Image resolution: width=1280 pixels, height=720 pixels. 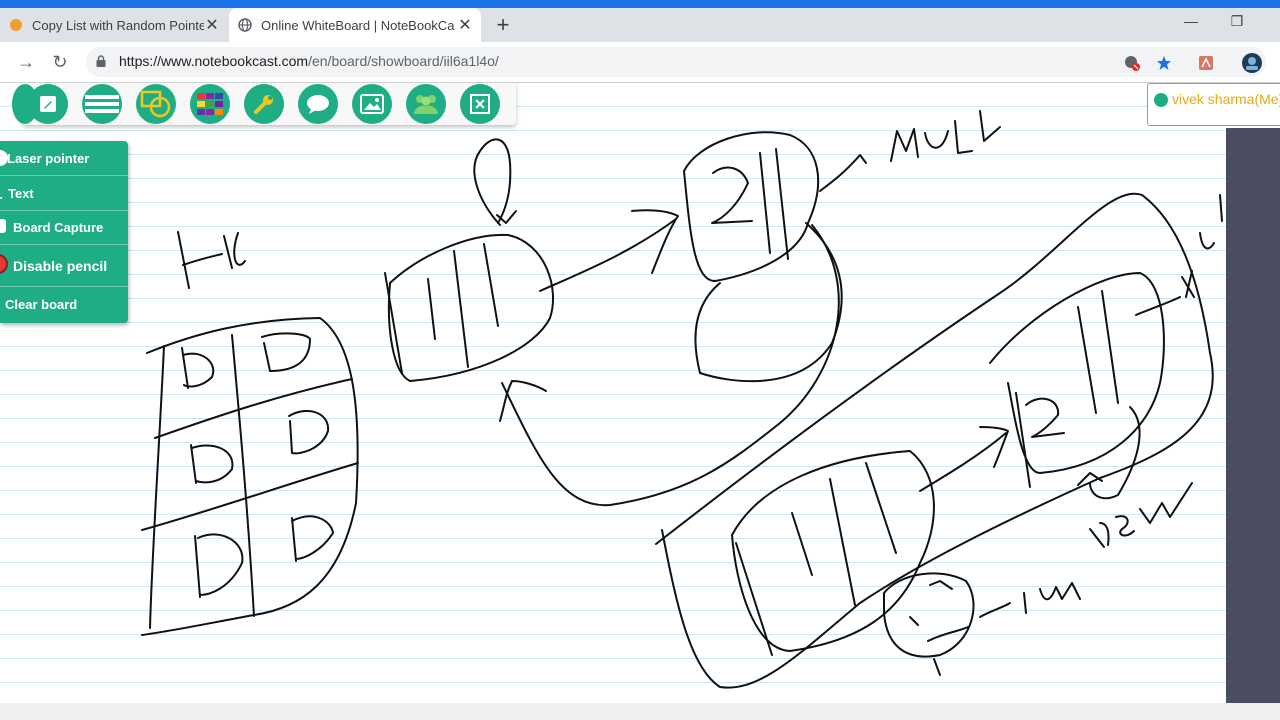 I want to click on settings-tool-button, so click(x=264, y=104).